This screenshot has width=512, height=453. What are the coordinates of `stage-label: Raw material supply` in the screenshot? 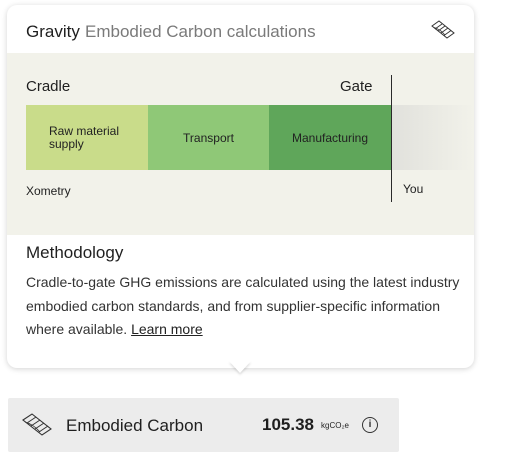 It's located at (84, 137).